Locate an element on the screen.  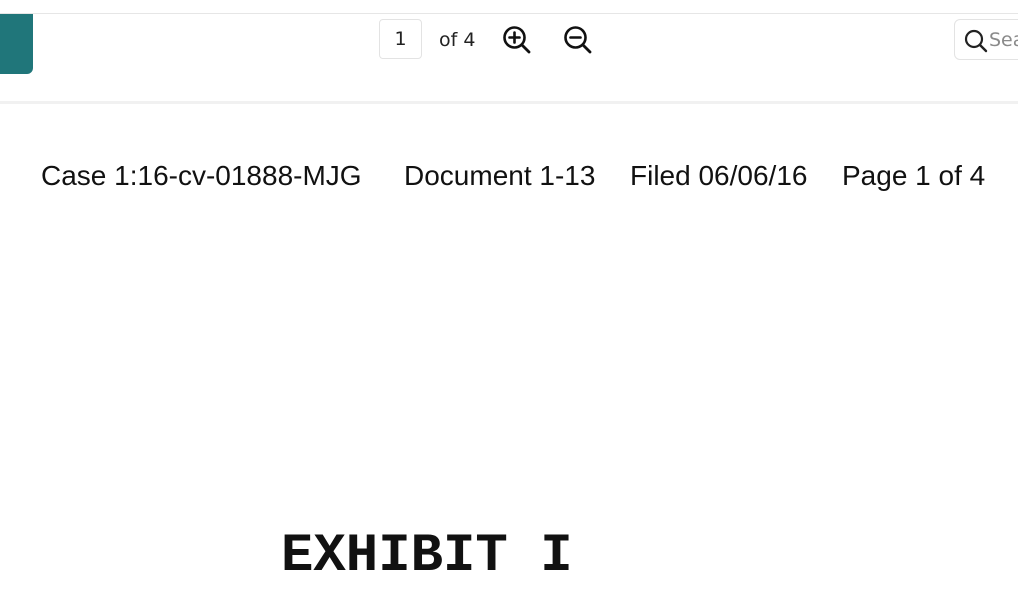
zoom-out-button is located at coordinates (578, 40).